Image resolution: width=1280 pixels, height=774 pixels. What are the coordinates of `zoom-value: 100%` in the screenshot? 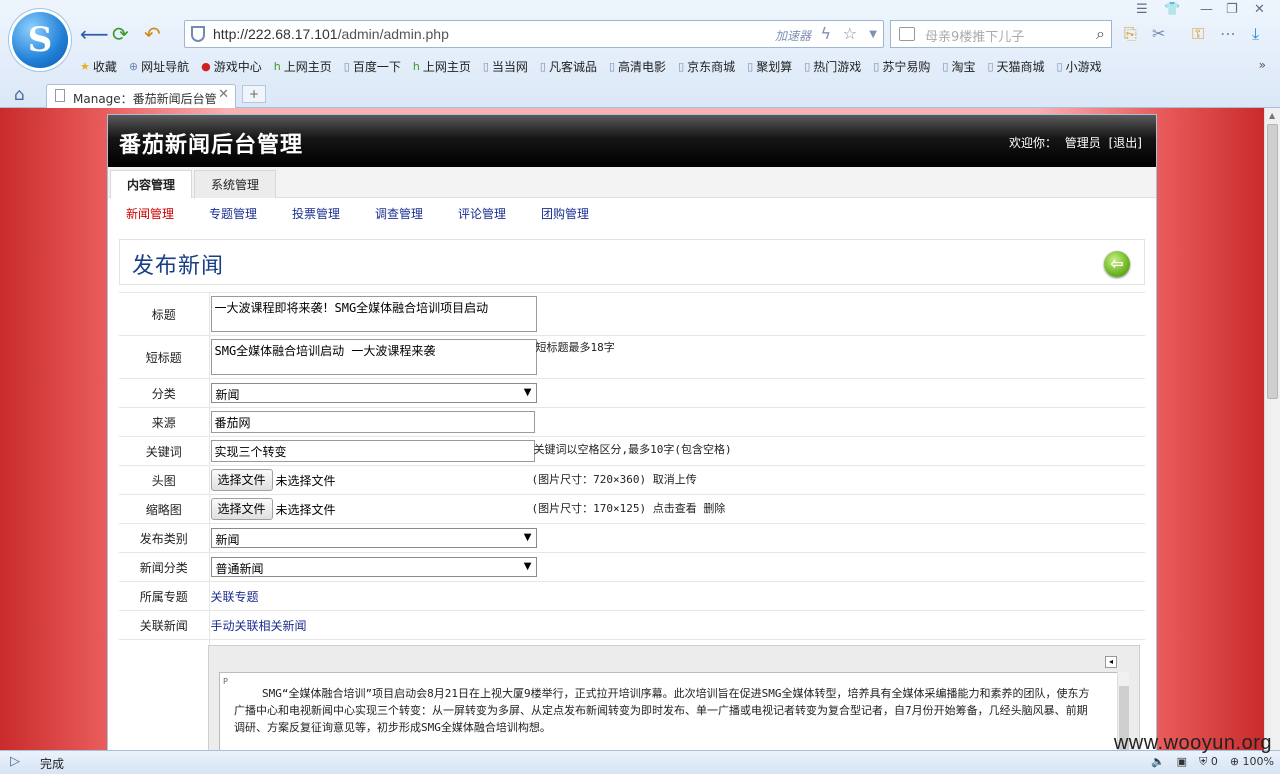 It's located at (1258, 761).